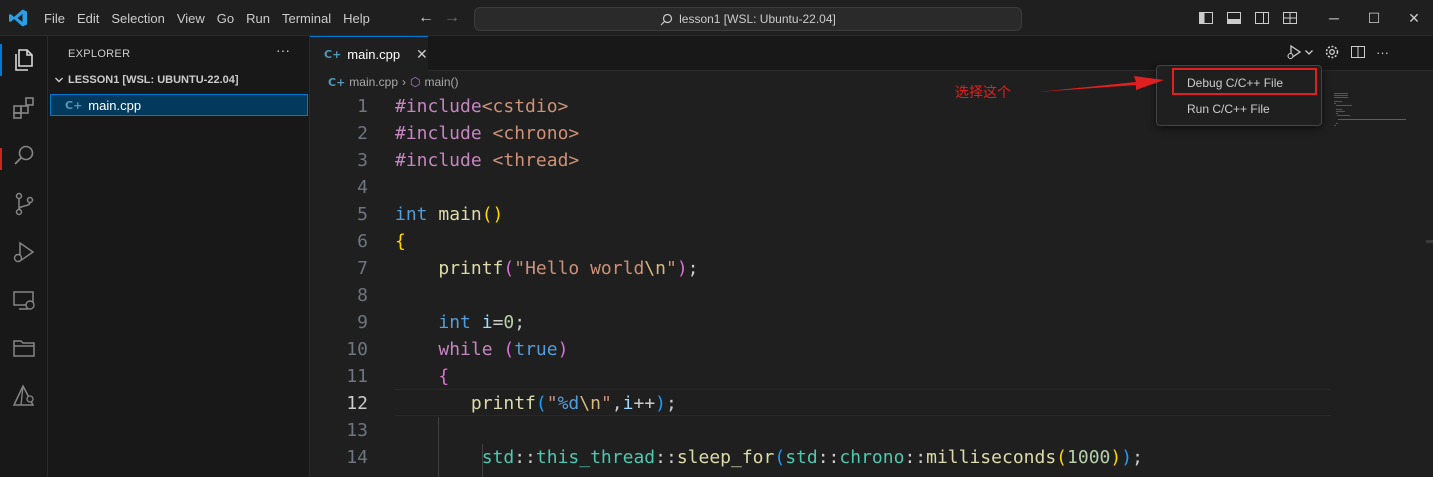 This screenshot has height=477, width=1433. What do you see at coordinates (1413, 18) in the screenshot?
I see `close-window-icon: ✕` at bounding box center [1413, 18].